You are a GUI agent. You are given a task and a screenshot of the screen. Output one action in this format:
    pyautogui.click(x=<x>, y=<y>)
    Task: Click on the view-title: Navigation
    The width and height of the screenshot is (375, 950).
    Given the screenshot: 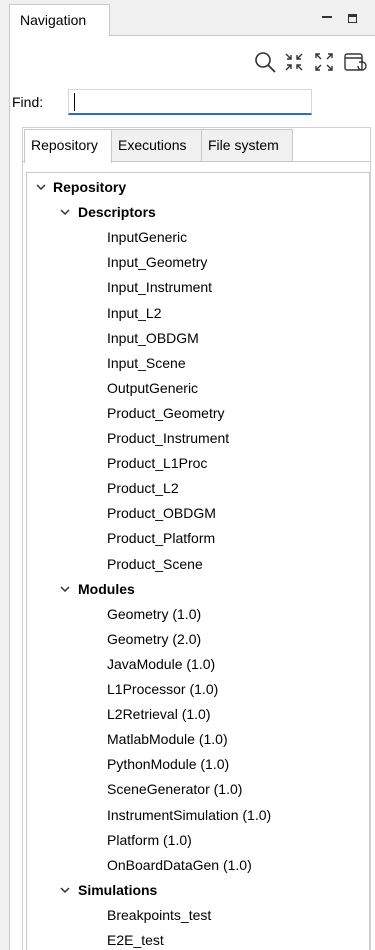 What is the action you would take?
    pyautogui.click(x=53, y=20)
    